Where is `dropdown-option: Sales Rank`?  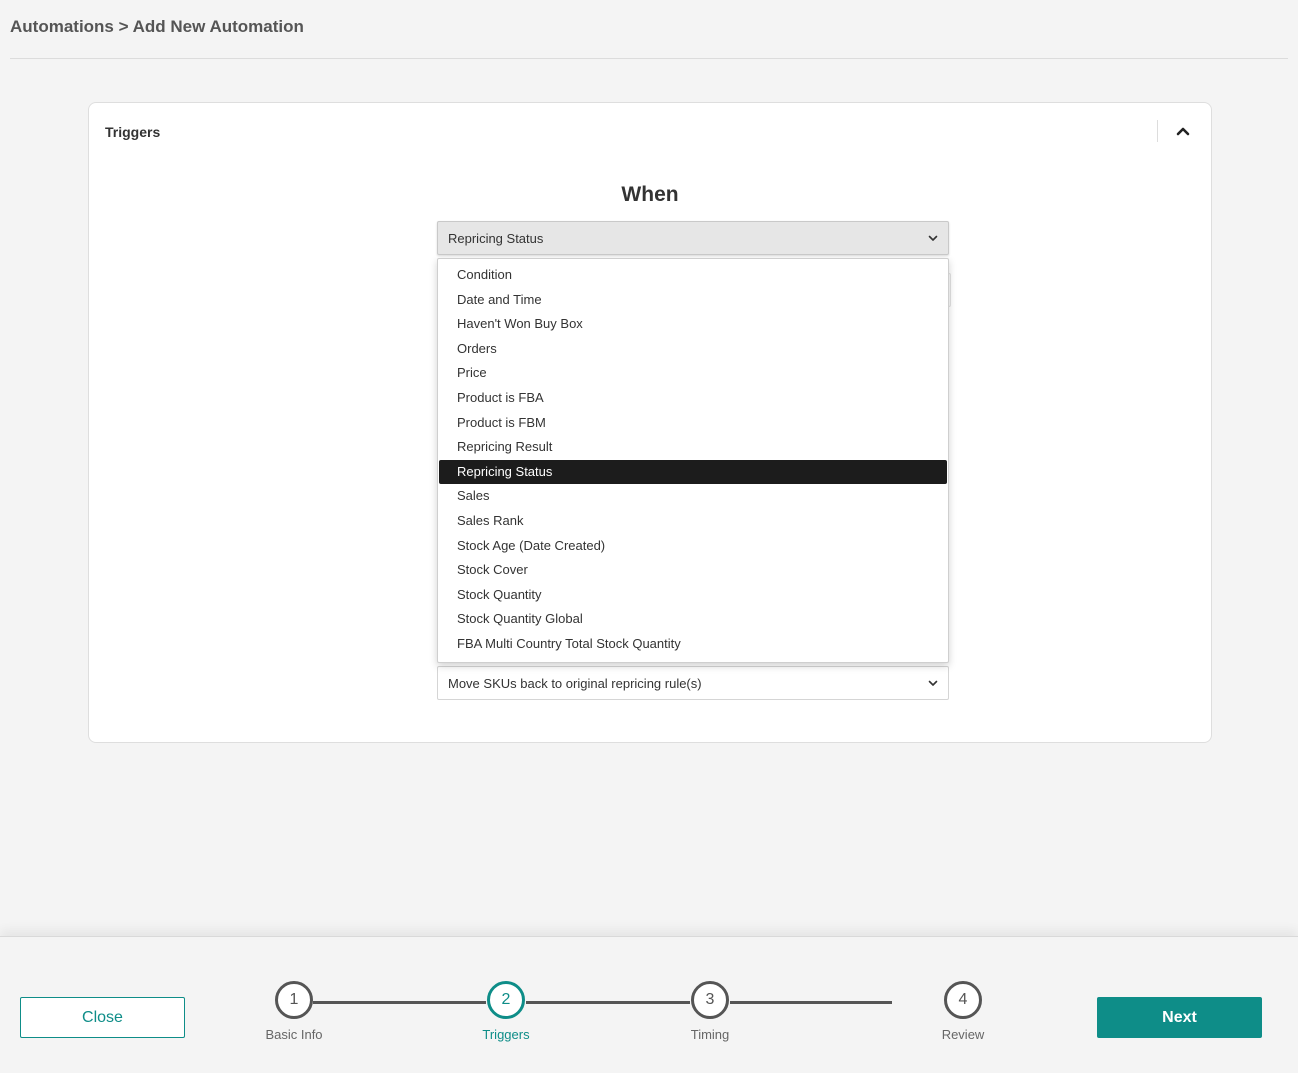
dropdown-option: Sales Rank is located at coordinates (693, 521).